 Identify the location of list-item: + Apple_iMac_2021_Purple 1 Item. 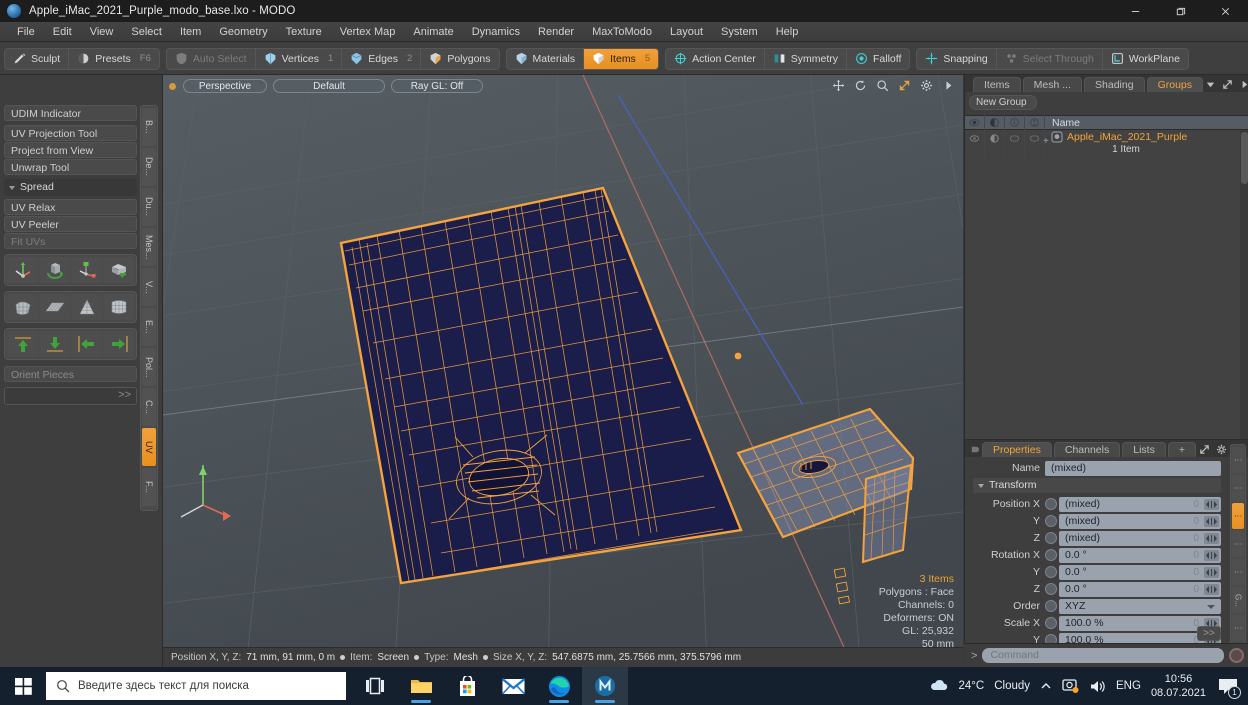
(1106, 144).